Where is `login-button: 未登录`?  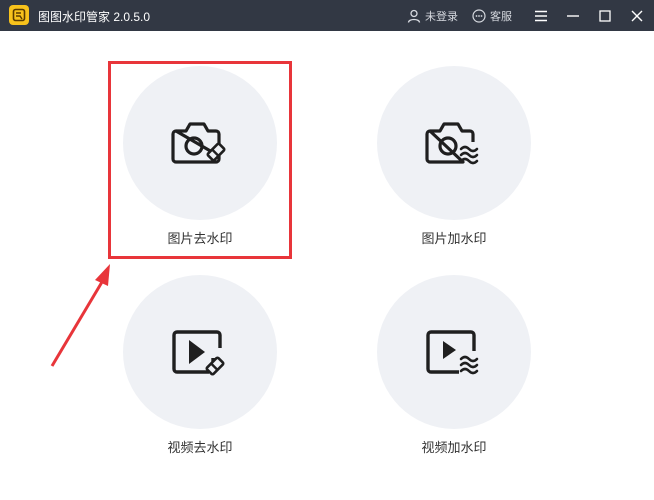 login-button: 未登录 is located at coordinates (432, 16).